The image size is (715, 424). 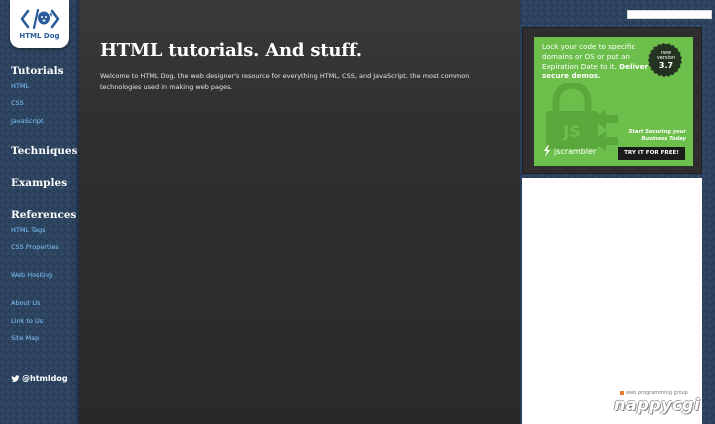 I want to click on twitter-link: @htmldog, so click(x=39, y=378).